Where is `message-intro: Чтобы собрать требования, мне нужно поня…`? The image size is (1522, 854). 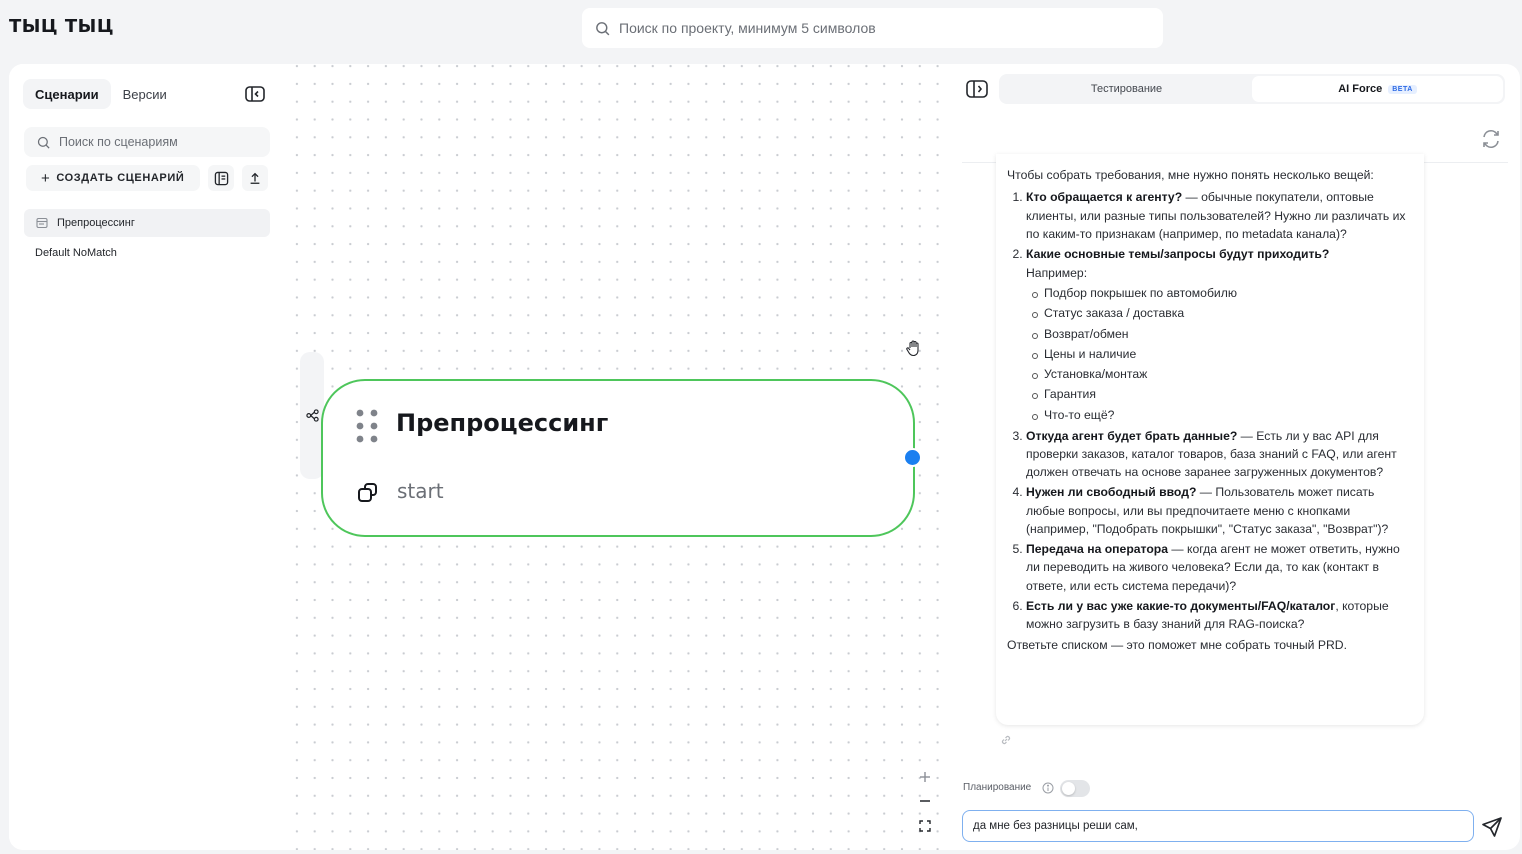
message-intro: Чтобы собрать требования, мне нужно поня… is located at coordinates (1190, 175).